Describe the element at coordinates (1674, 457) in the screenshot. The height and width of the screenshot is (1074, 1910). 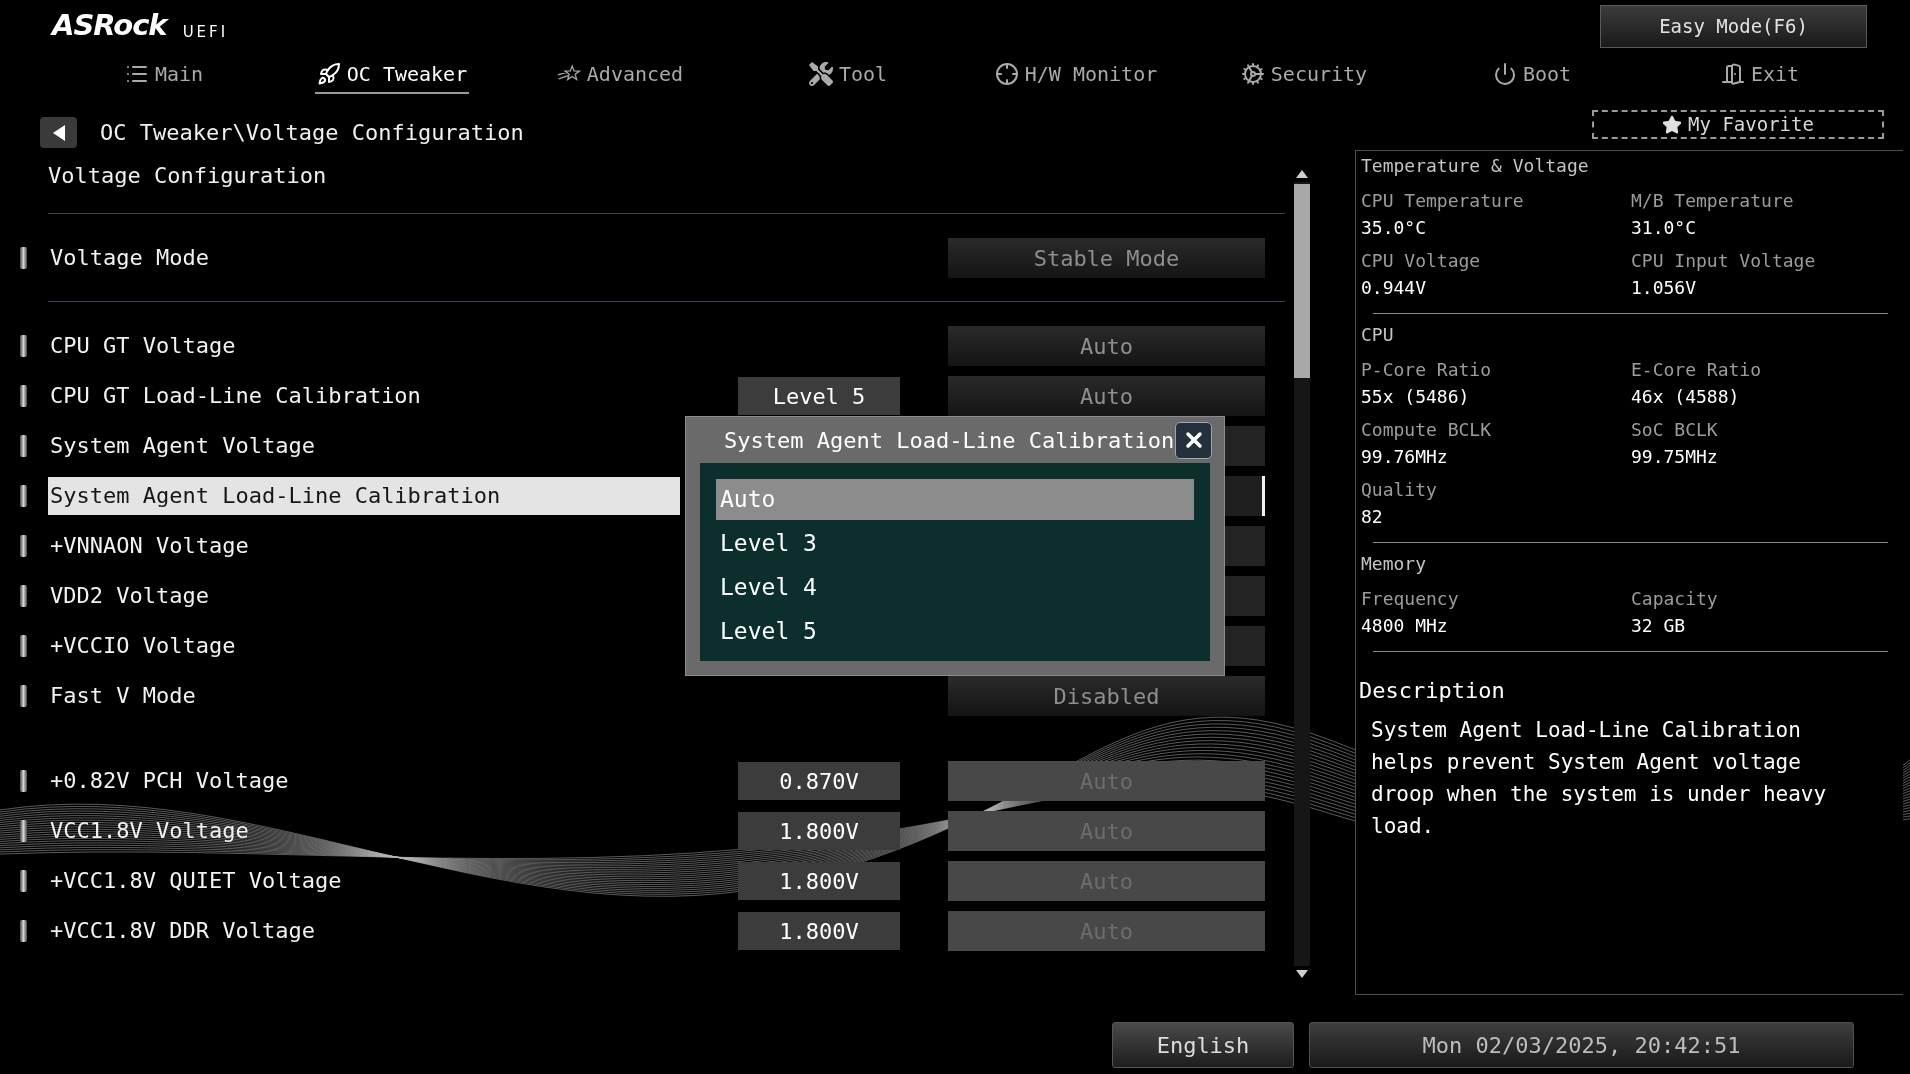
I see `info-value: 99.75MHz` at that location.